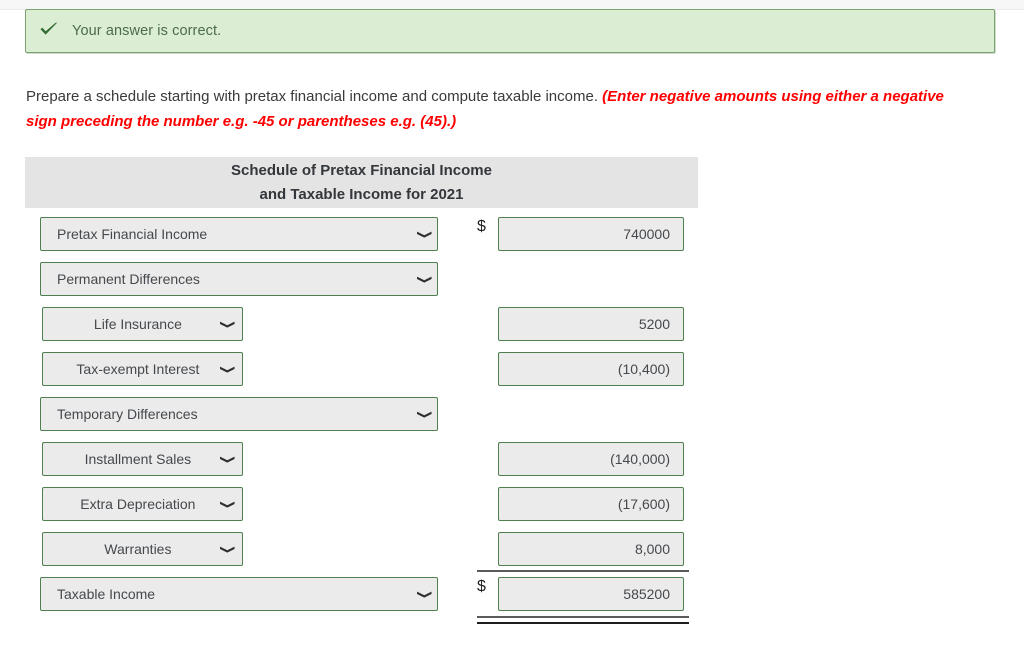 Image resolution: width=1024 pixels, height=646 pixels. Describe the element at coordinates (583, 620) in the screenshot. I see `total-double-rule` at that location.